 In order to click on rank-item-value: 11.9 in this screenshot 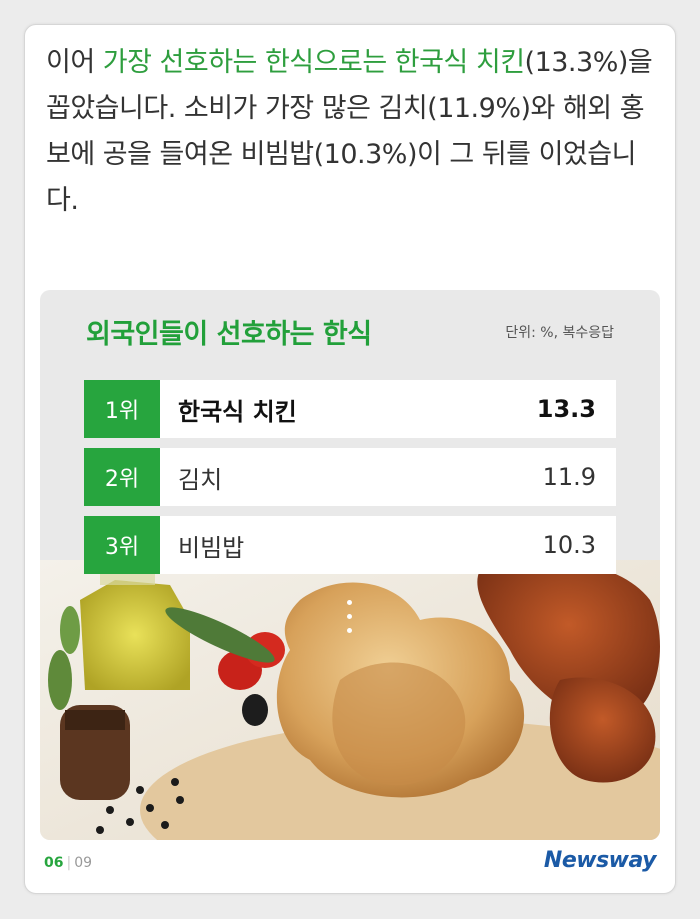, I will do `click(569, 477)`.